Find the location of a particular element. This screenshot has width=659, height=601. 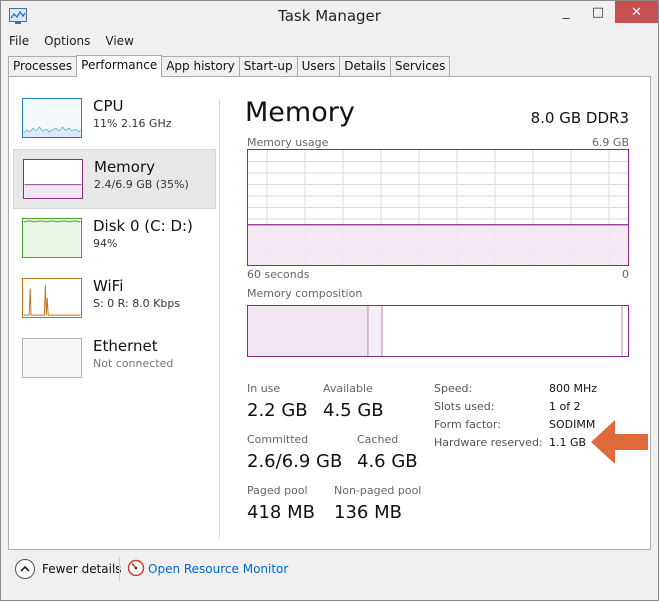

form-factor-label: Form factor: is located at coordinates (467, 424).